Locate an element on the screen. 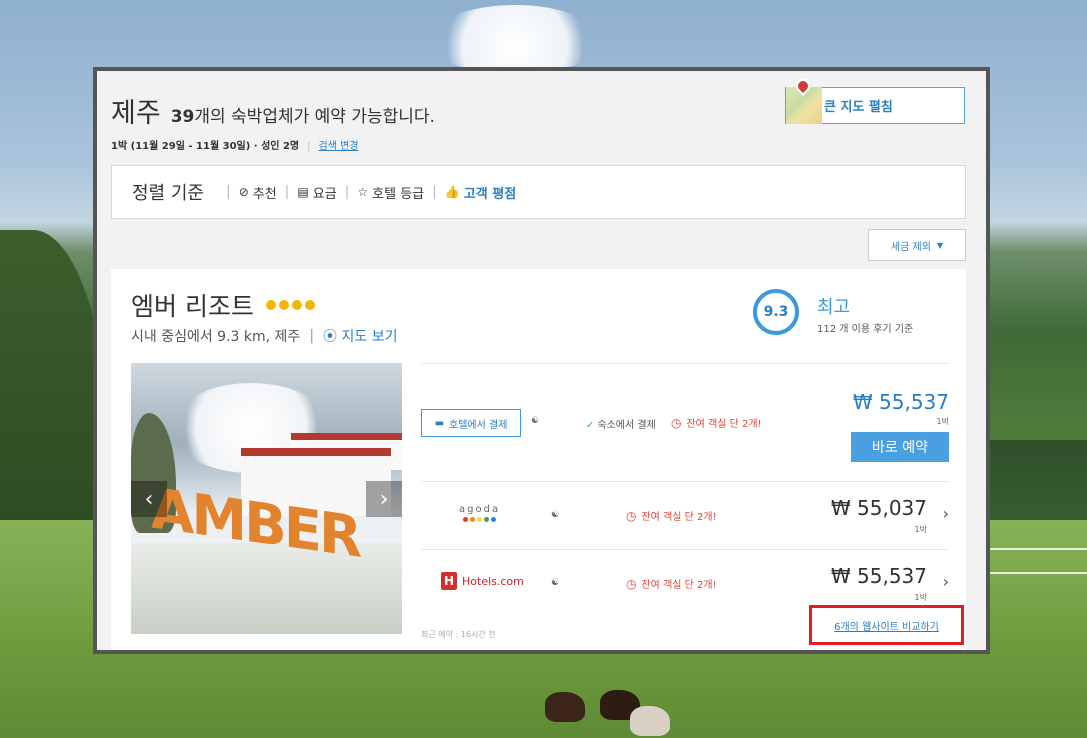 The width and height of the screenshot is (1087, 738). caret-down-icon: ▼ is located at coordinates (940, 245).